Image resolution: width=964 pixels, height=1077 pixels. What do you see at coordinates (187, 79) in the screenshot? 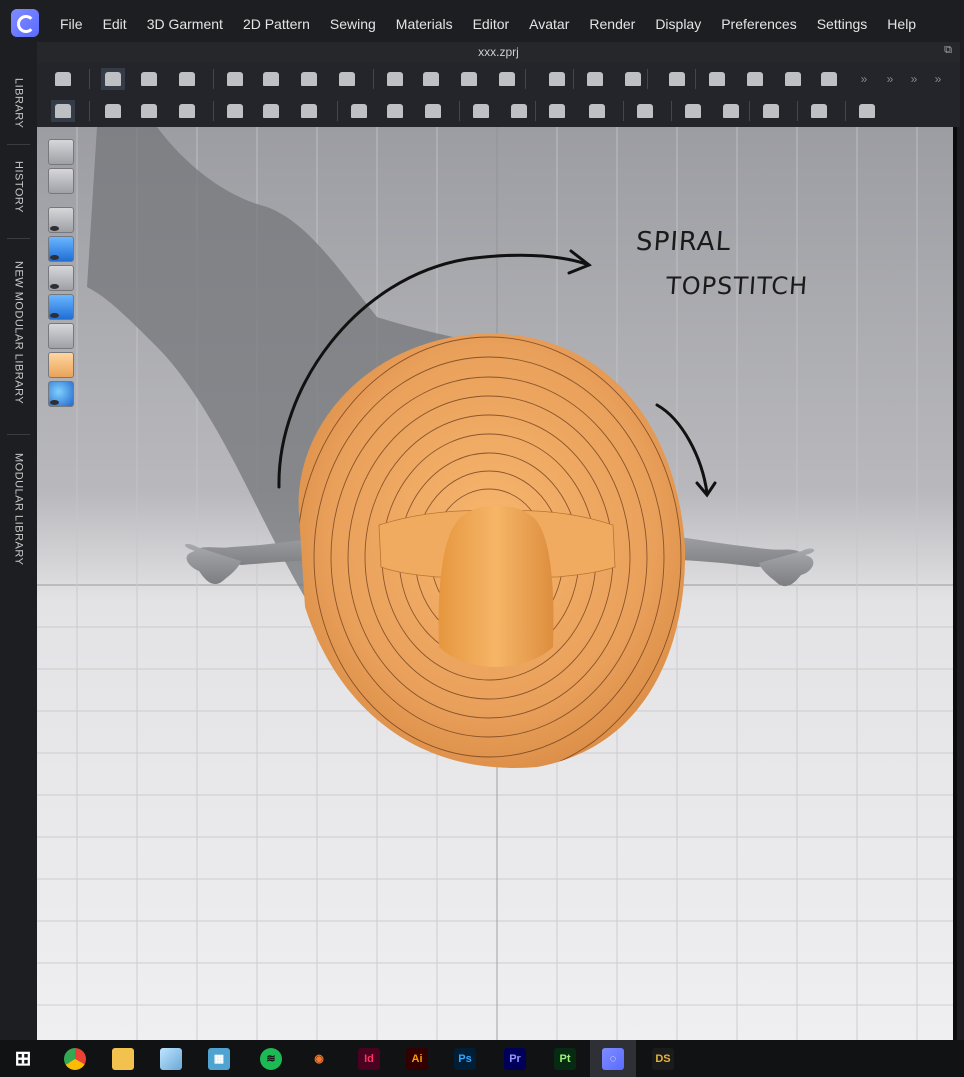
I see `transform-box-icon` at bounding box center [187, 79].